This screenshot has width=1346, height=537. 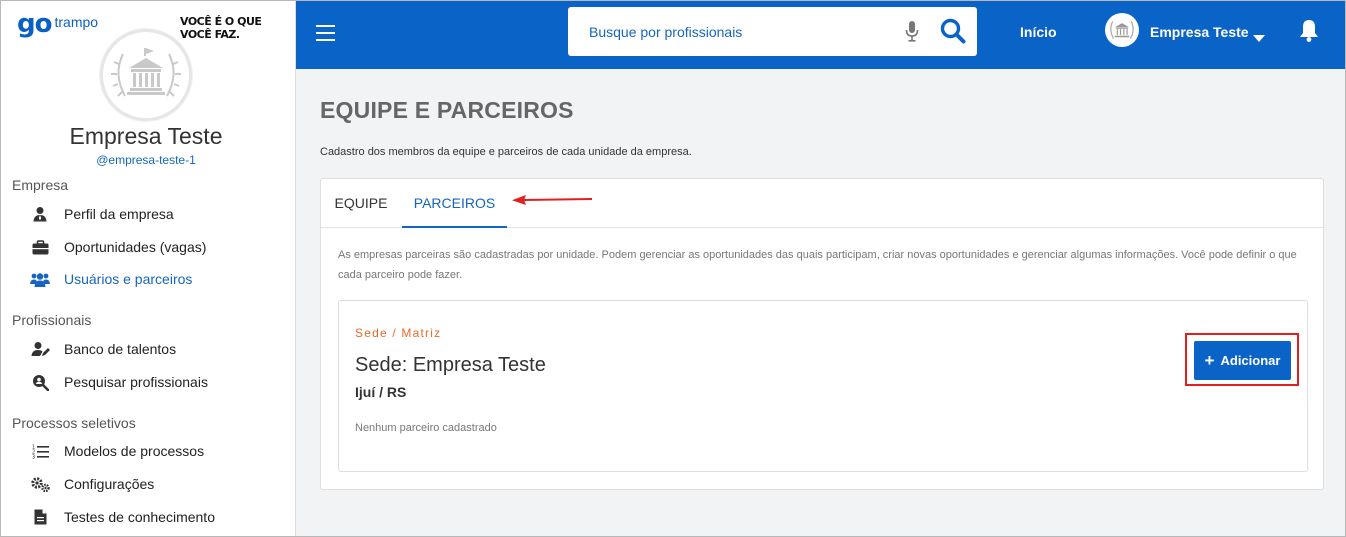 I want to click on search-icon, so click(x=953, y=33).